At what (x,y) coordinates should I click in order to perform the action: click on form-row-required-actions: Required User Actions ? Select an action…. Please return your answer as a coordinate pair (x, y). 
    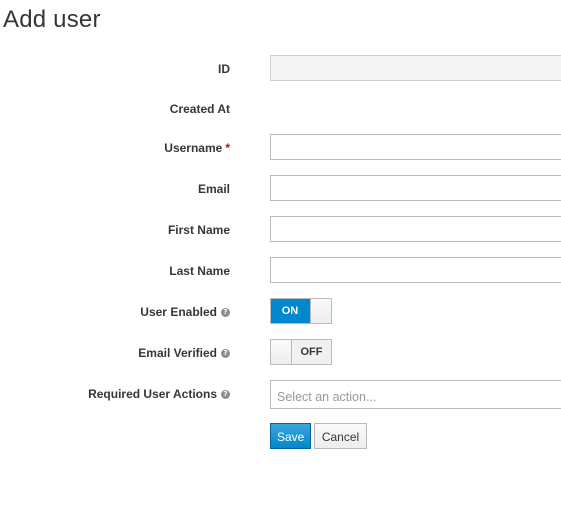
    Looking at the image, I should click on (280, 394).